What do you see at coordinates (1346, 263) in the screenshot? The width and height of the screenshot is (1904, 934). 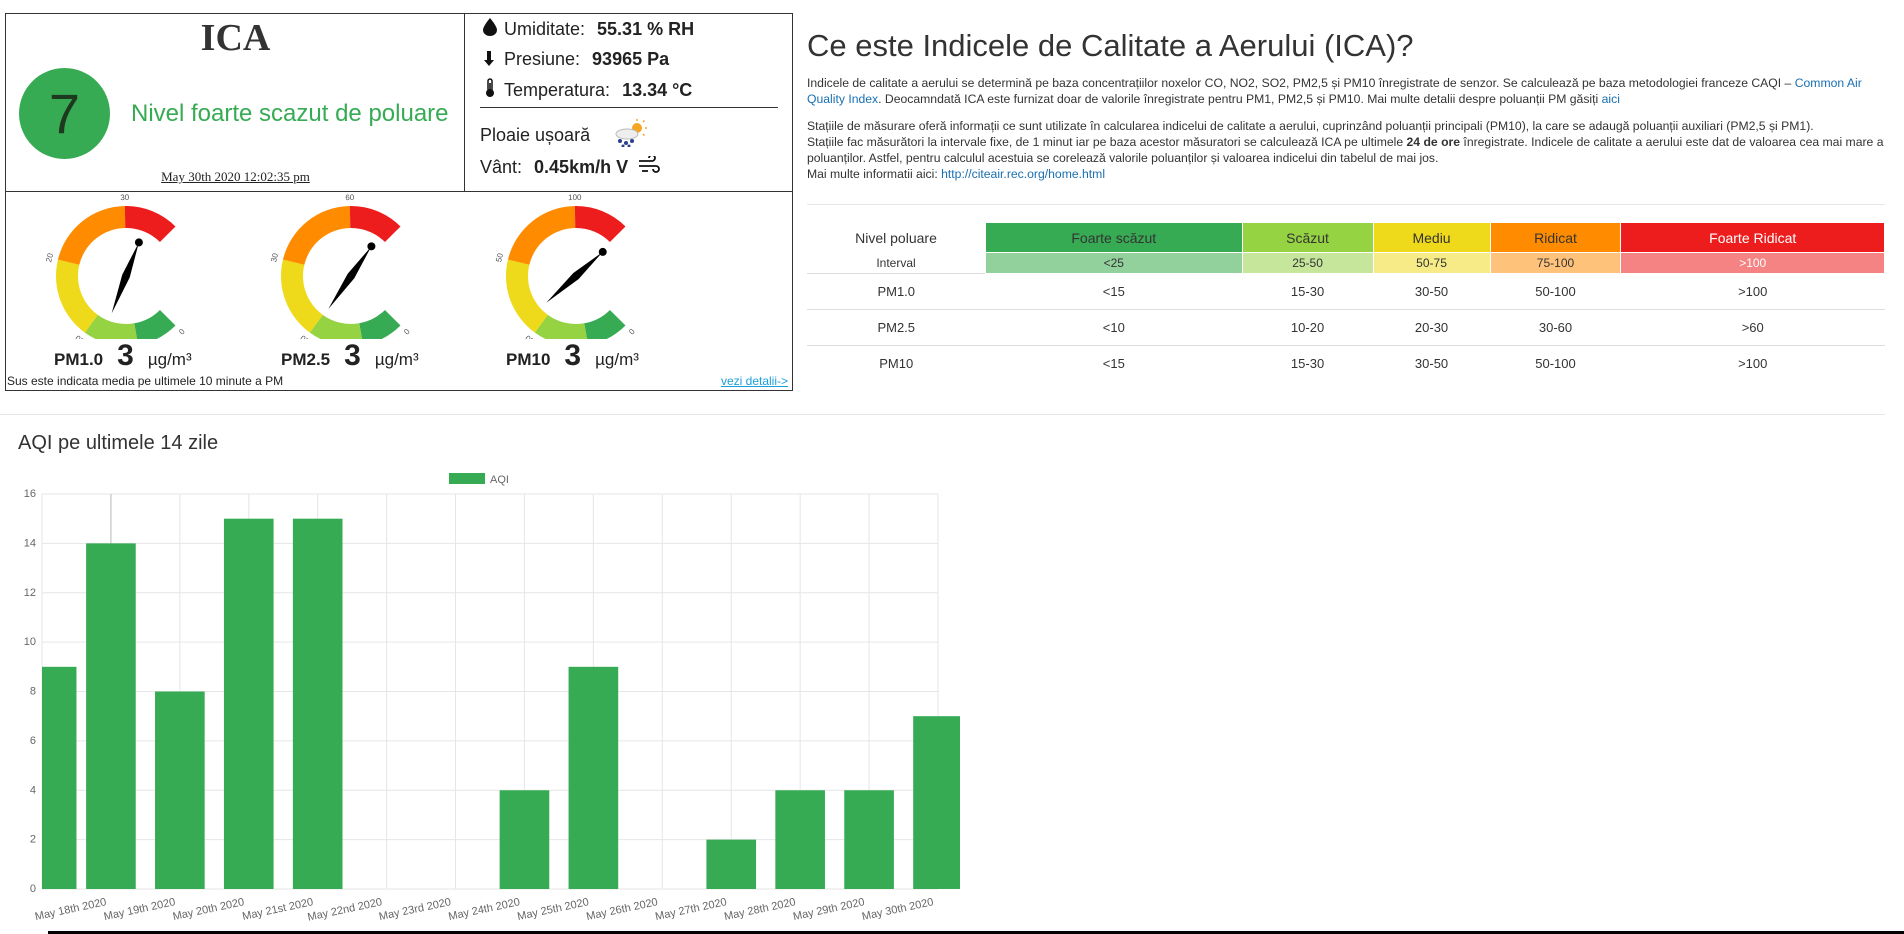 I see `table-row: Interval <25 25-50 50-75 75-100 >100` at bounding box center [1346, 263].